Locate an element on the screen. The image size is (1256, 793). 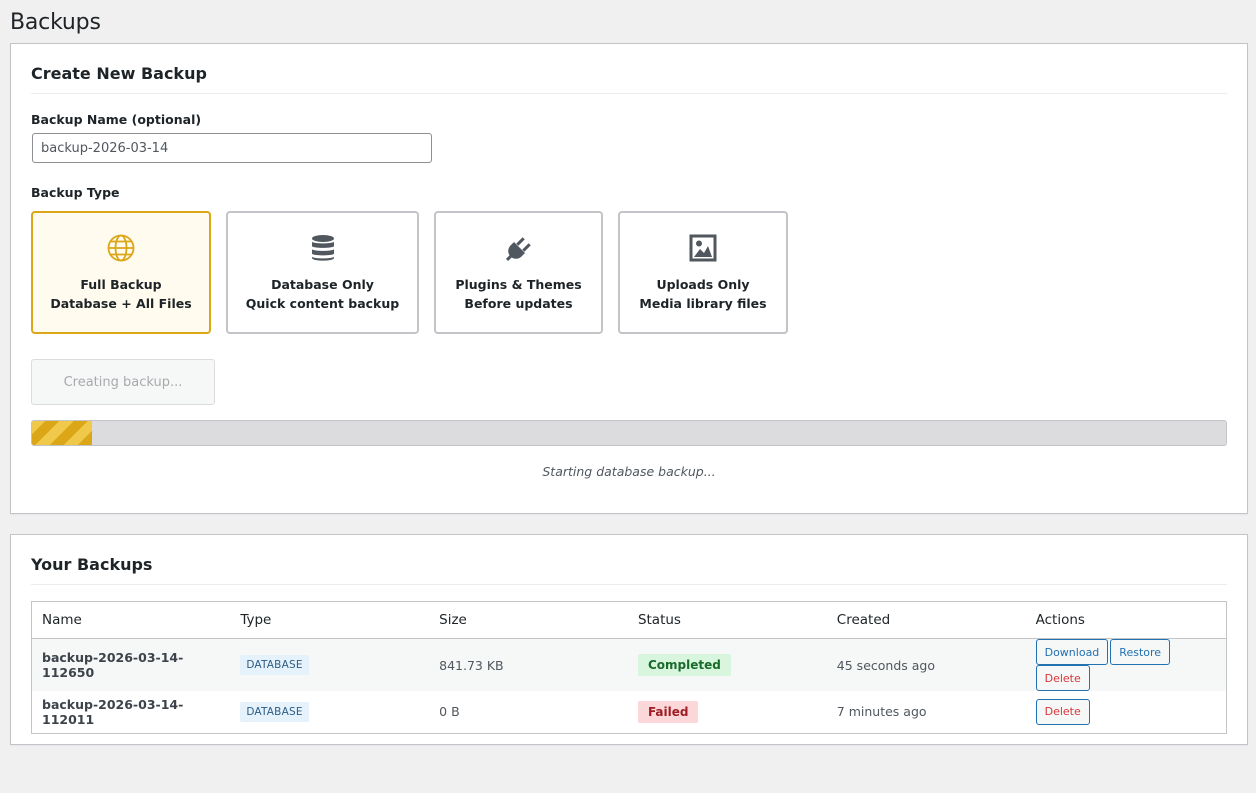
column-header-created: Created is located at coordinates (926, 620).